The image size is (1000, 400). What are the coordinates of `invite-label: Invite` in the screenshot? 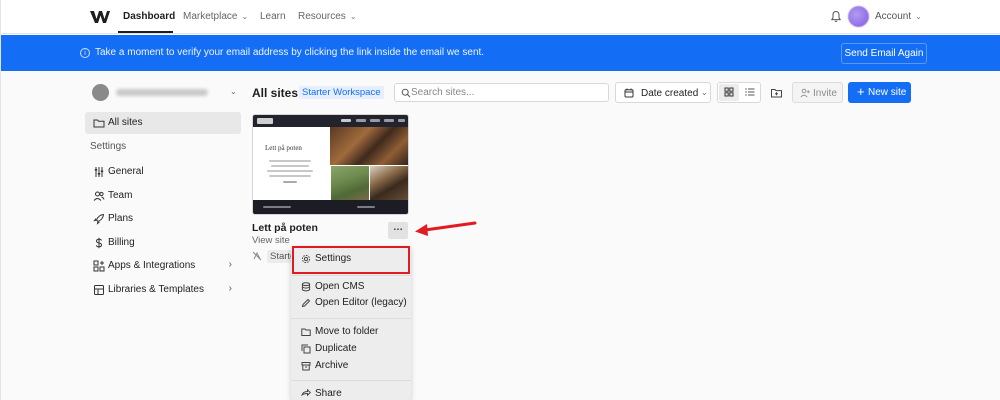 It's located at (825, 93).